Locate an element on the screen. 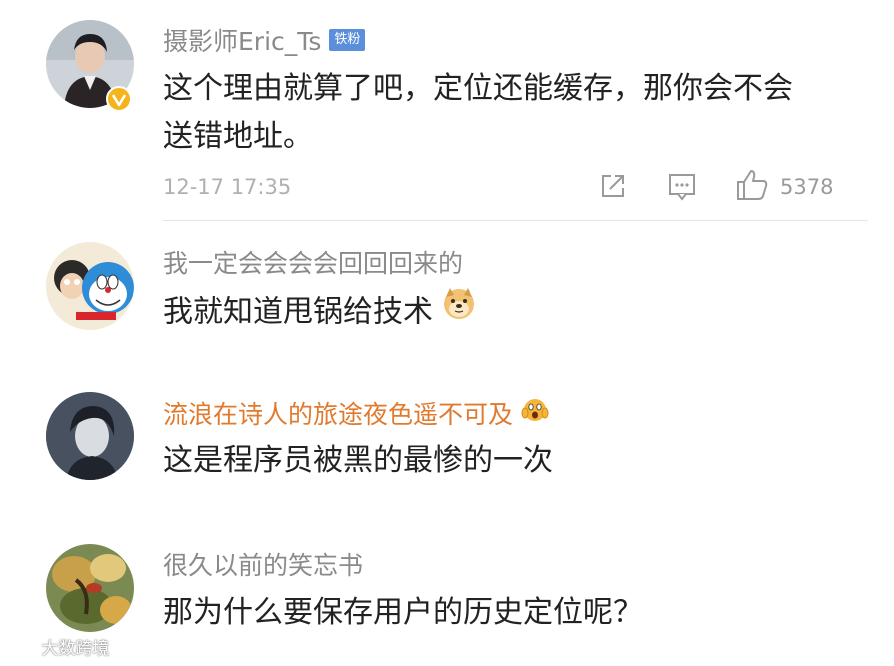  username: 流浪在诗人的旅途夜色遥不可及 is located at coordinates (356, 416).